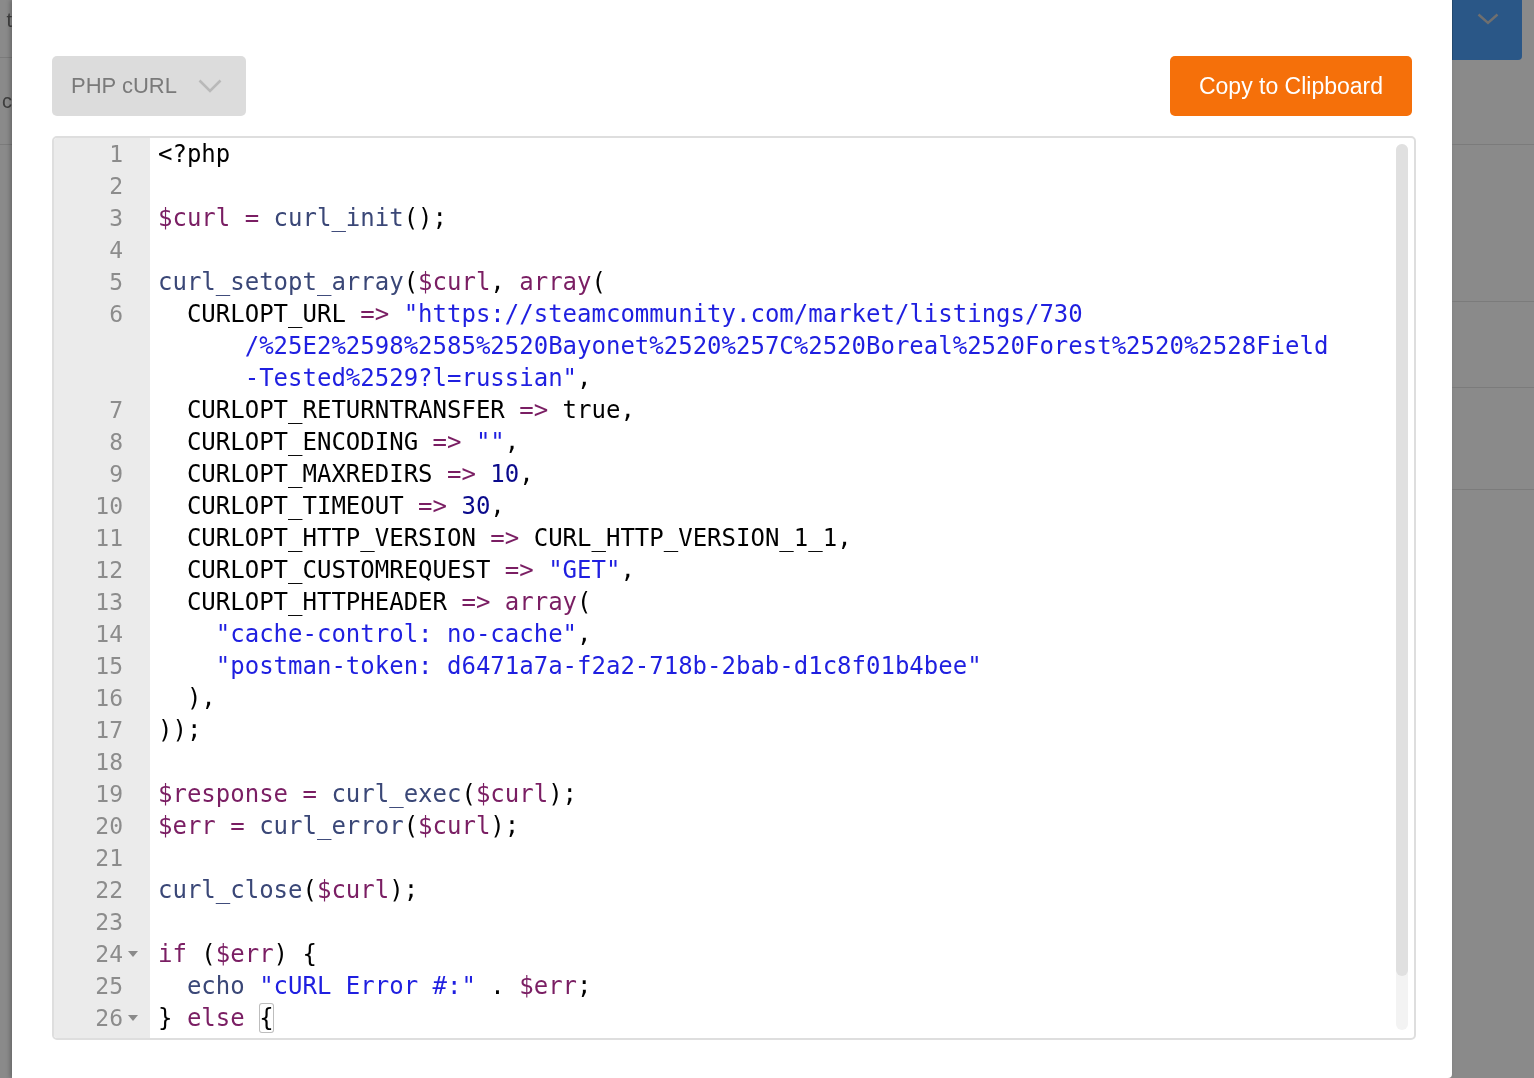 The height and width of the screenshot is (1078, 1534). Describe the element at coordinates (237, 954) in the screenshot. I see `code-line: if ($err) {` at that location.